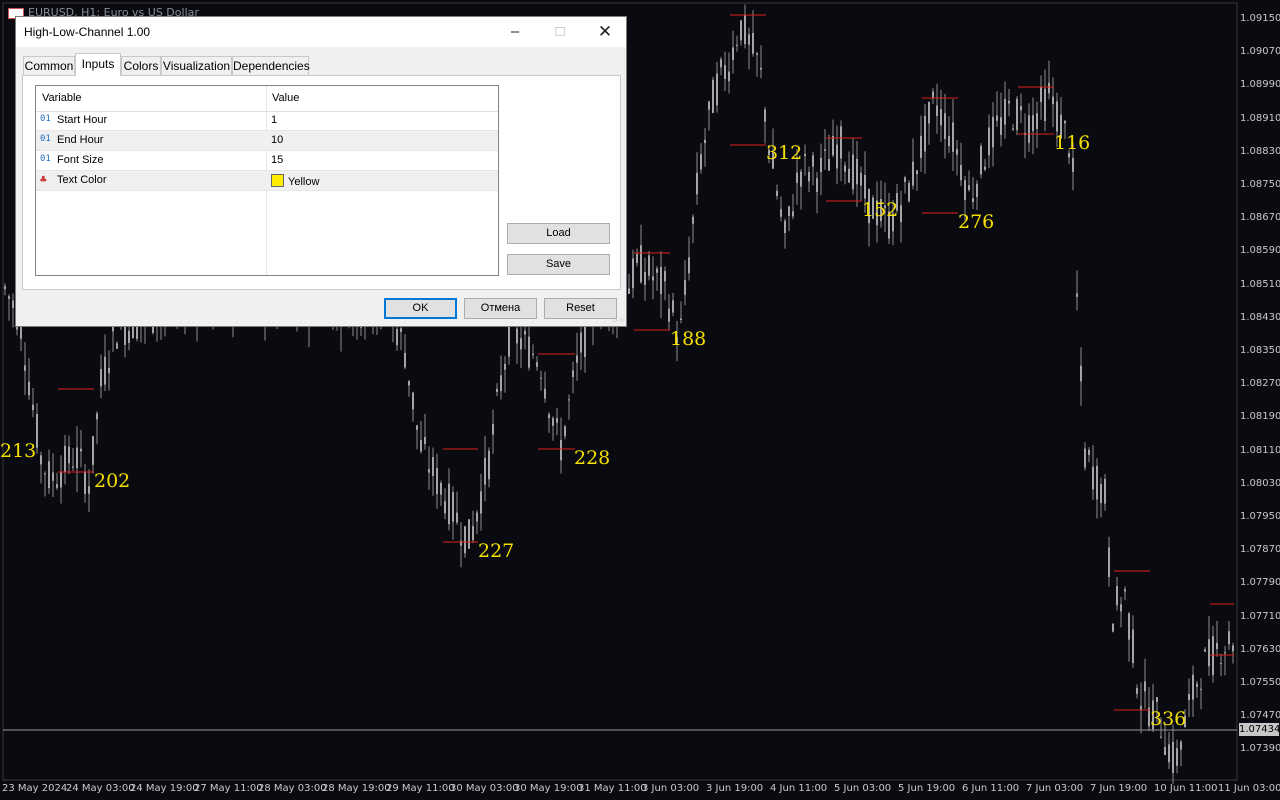 This screenshot has height=800, width=1280. What do you see at coordinates (1260, 85) in the screenshot?
I see `price-tick-label: 1.08990` at bounding box center [1260, 85].